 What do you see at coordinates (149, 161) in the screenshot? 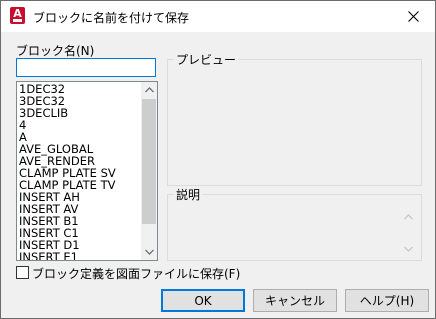
I see `scroll-thumb` at bounding box center [149, 161].